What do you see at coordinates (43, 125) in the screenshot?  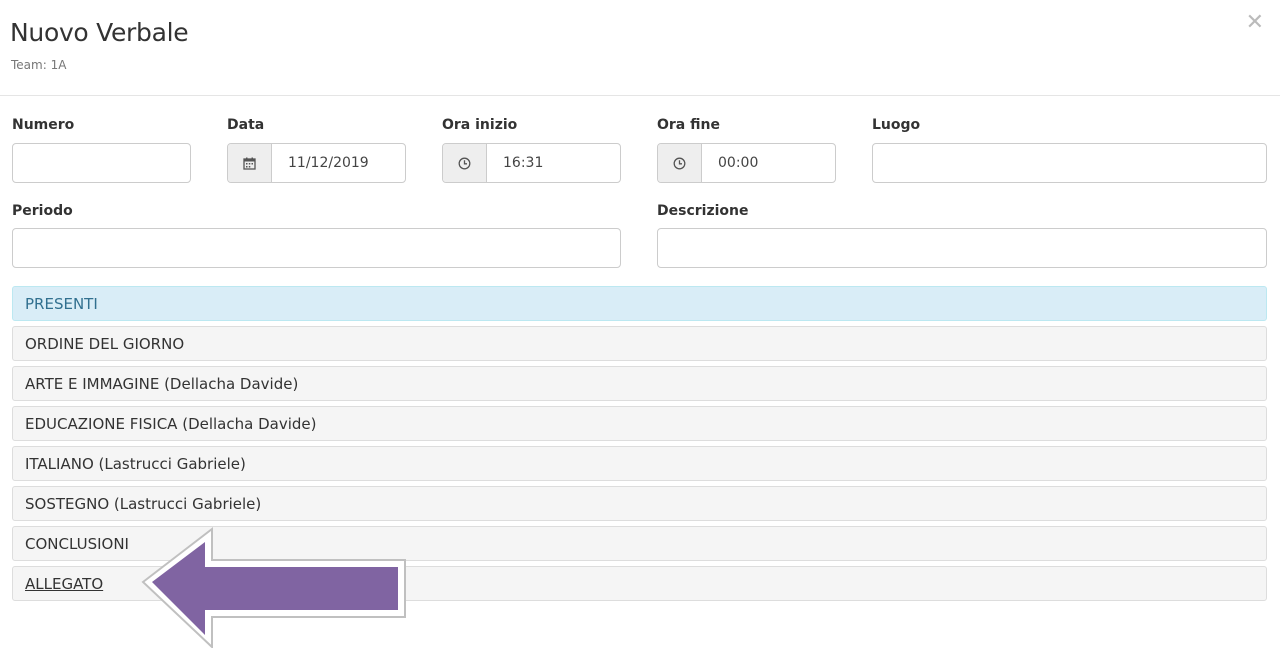 I see `numero-label: Numero` at bounding box center [43, 125].